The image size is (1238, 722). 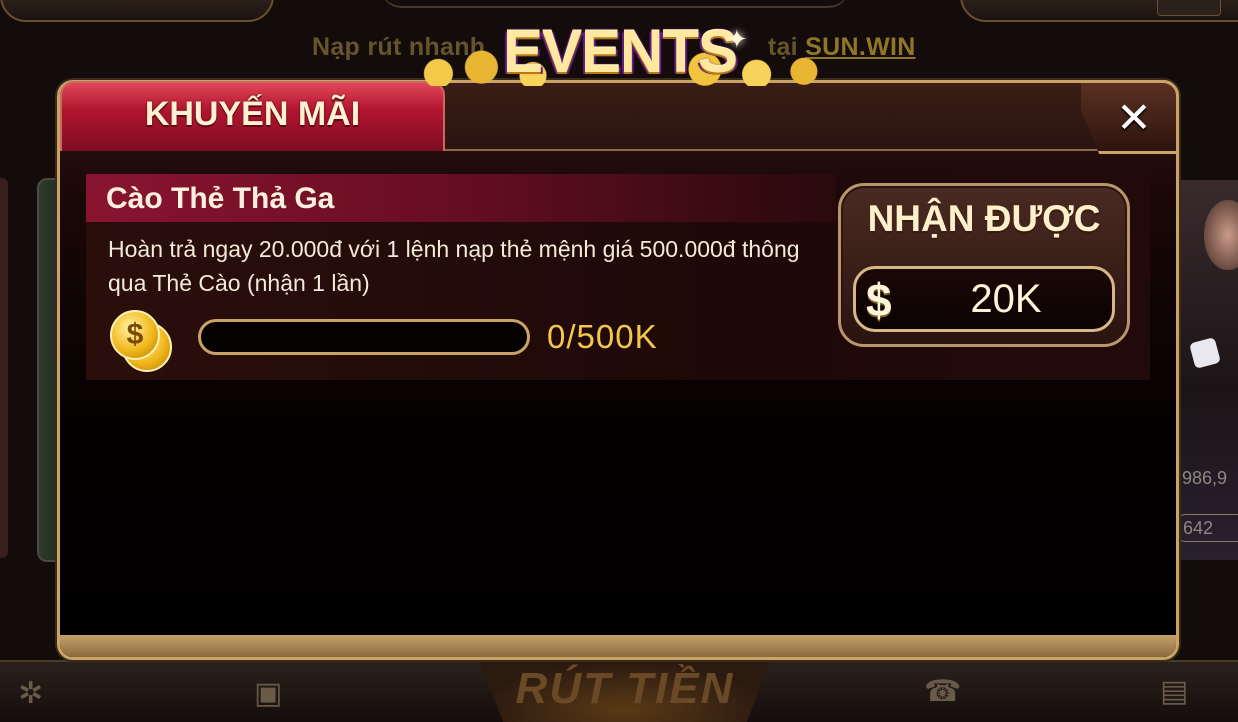 What do you see at coordinates (615, 4) in the screenshot?
I see `bg-top-center-panel` at bounding box center [615, 4].